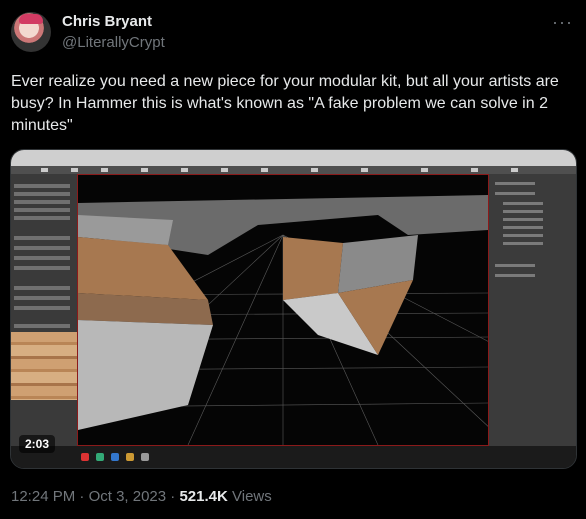 The width and height of the screenshot is (586, 519). I want to click on views-label: Views, so click(252, 496).